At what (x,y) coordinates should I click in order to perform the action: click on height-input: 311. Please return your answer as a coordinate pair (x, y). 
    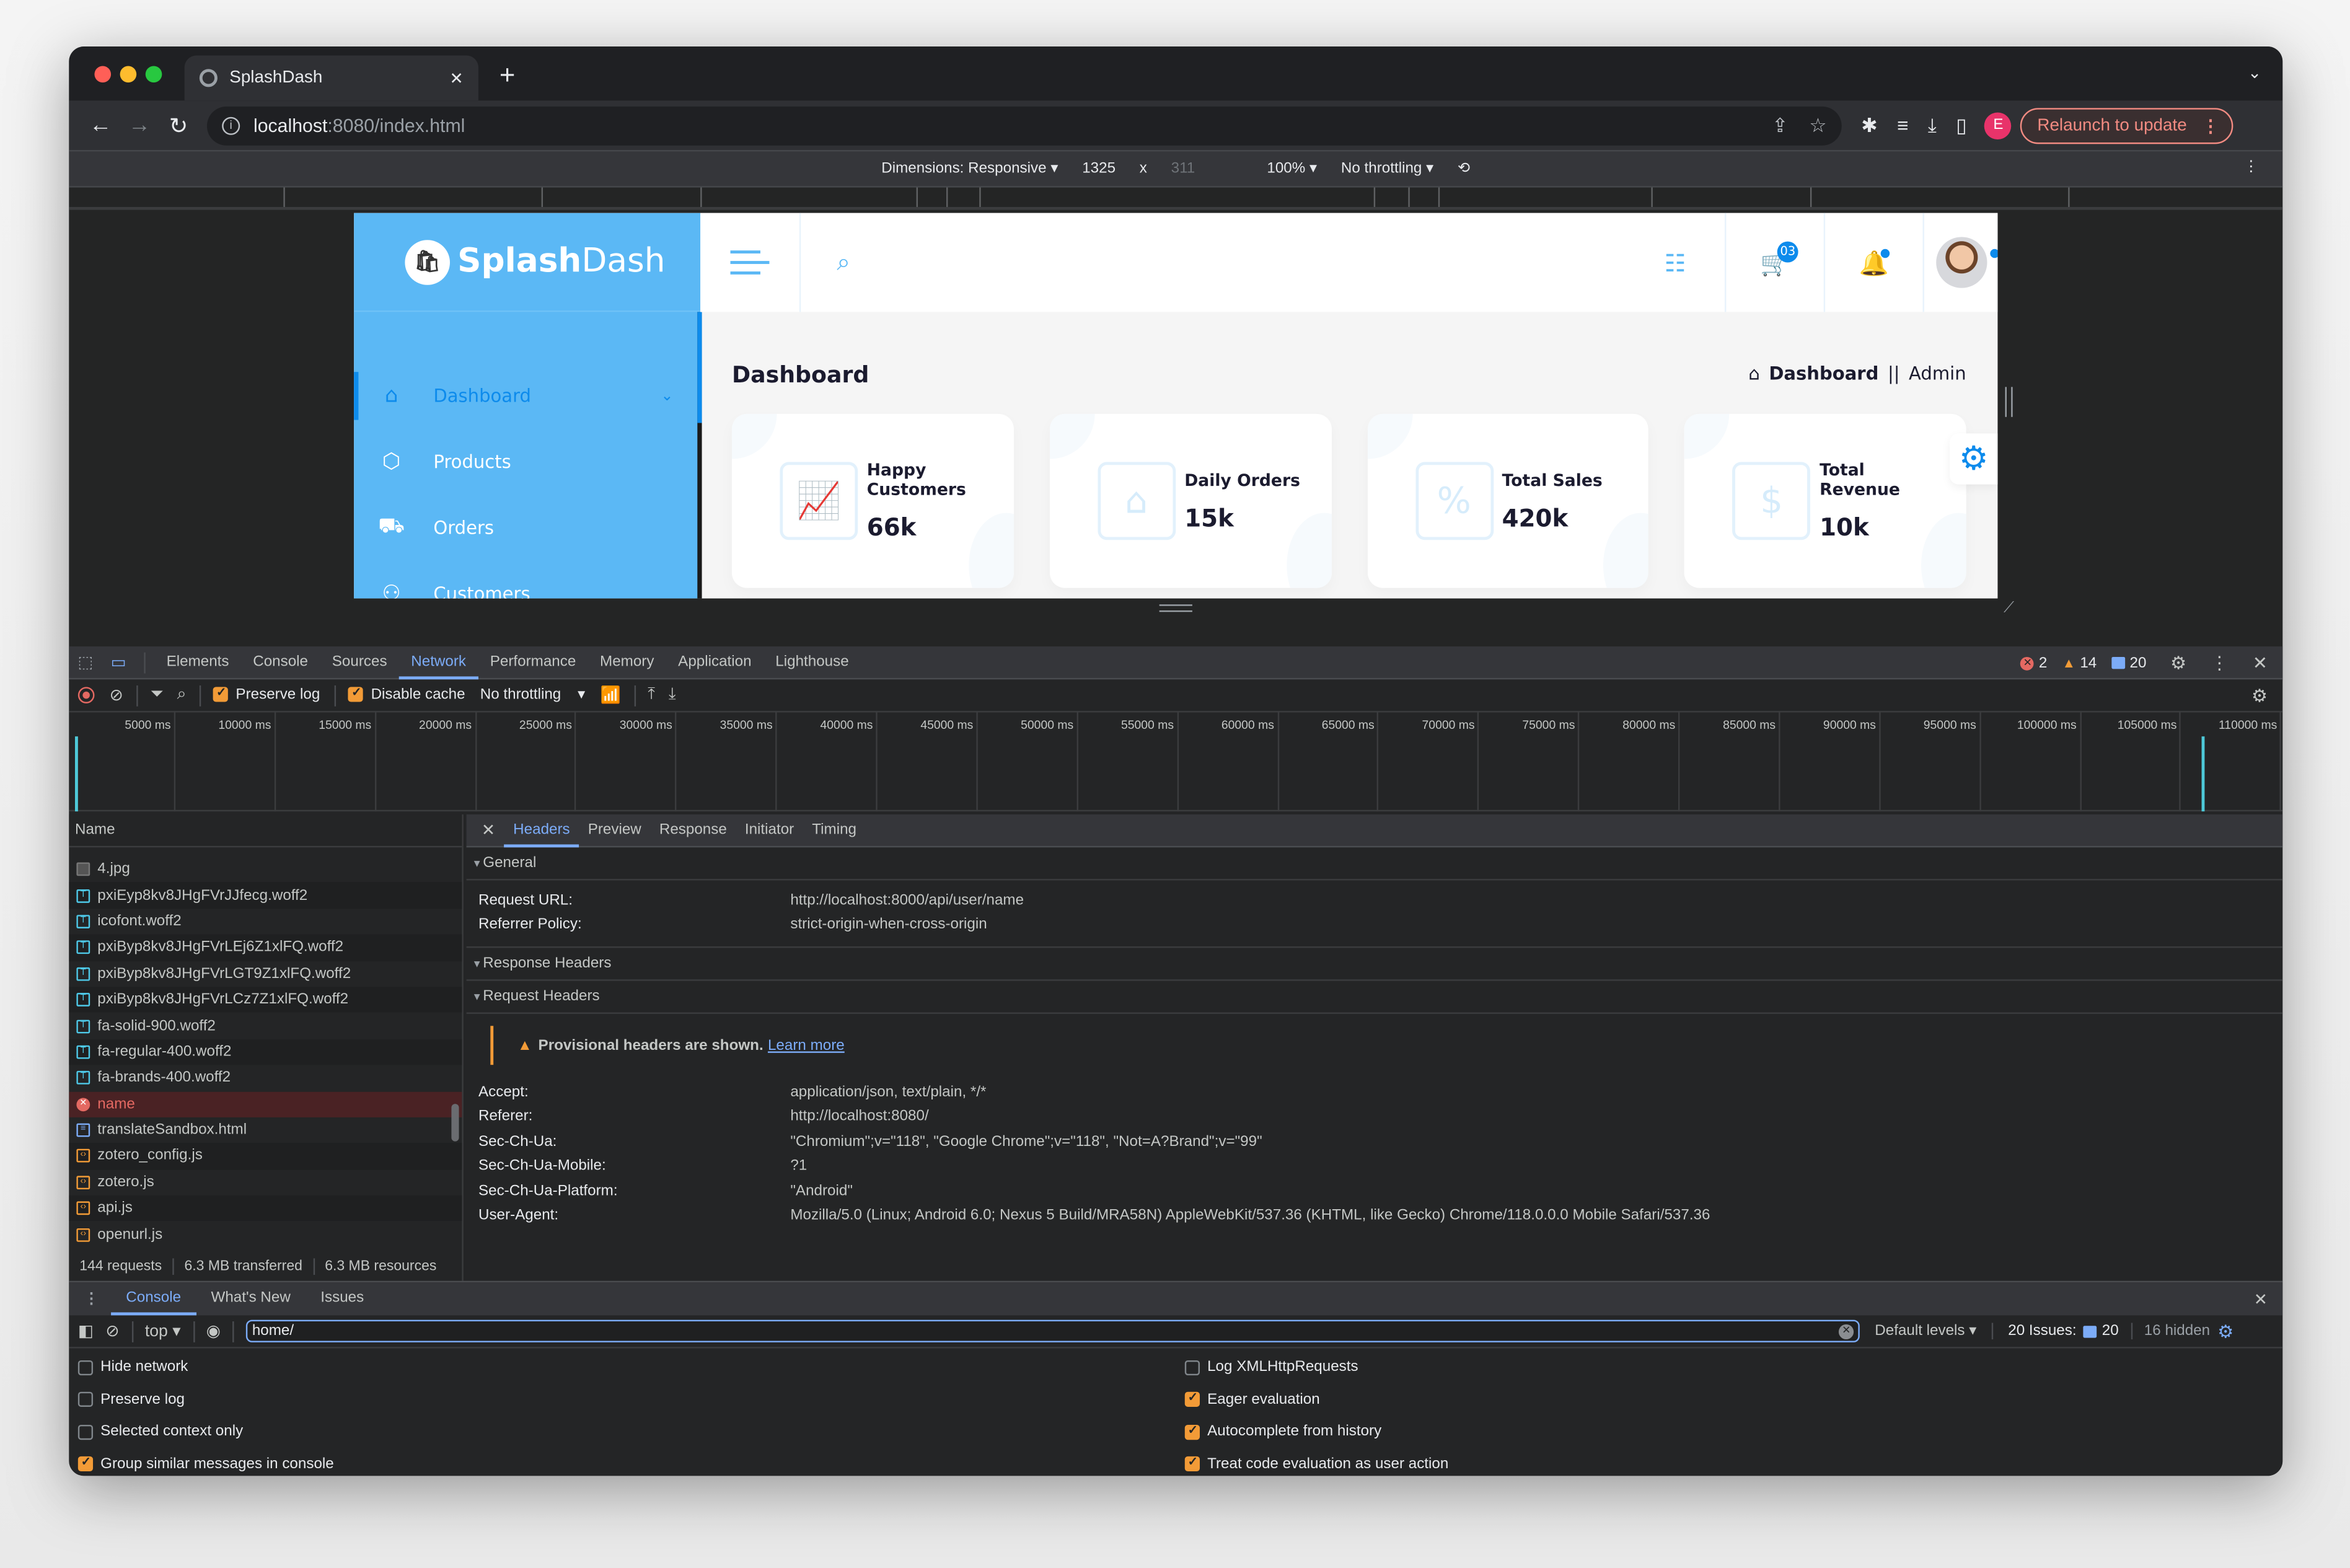
    Looking at the image, I should click on (1183, 169).